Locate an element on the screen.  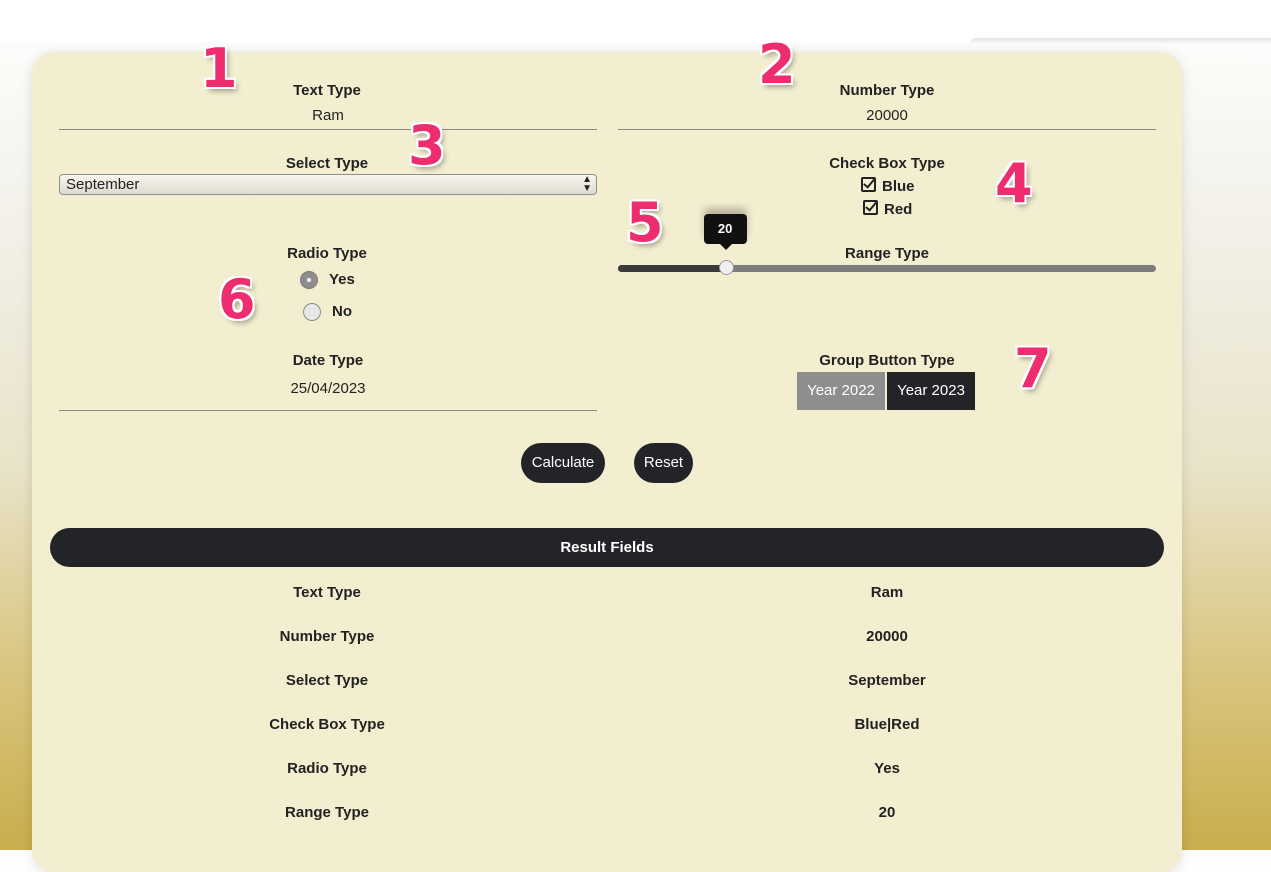
month-select-value: September is located at coordinates (103, 184).